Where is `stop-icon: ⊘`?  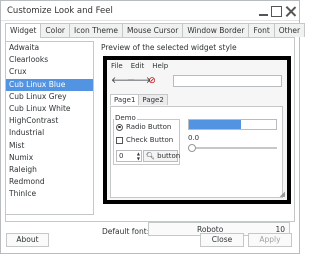
stop-icon: ⊘ is located at coordinates (152, 81).